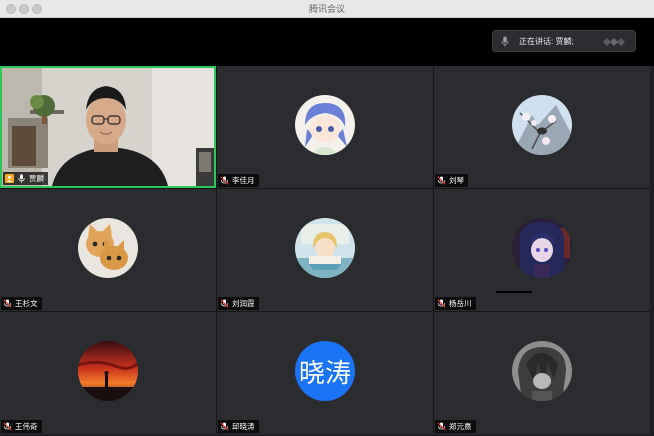 This screenshot has width=654, height=436. I want to click on window-title: 腾讯会议, so click(326, 9).